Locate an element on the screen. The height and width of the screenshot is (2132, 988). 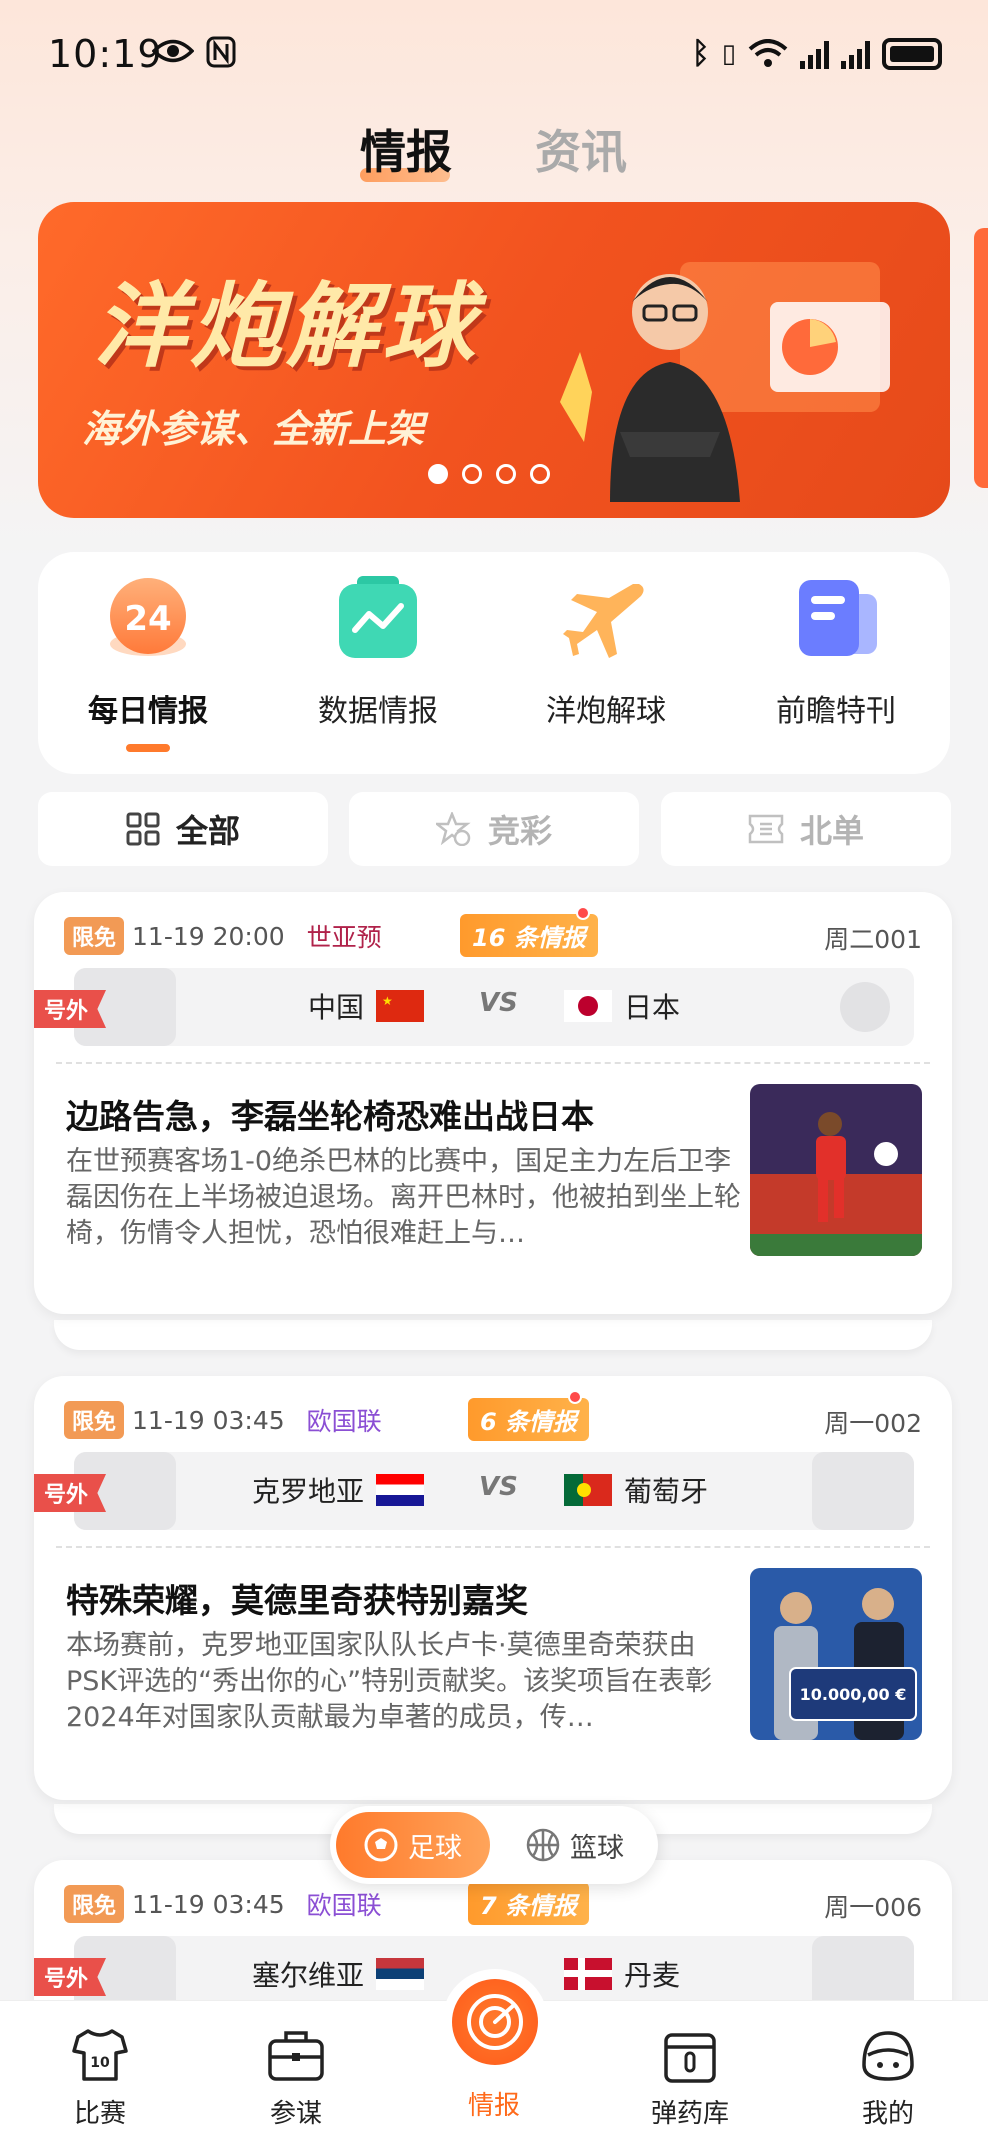
away-team-logo is located at coordinates (863, 1491).